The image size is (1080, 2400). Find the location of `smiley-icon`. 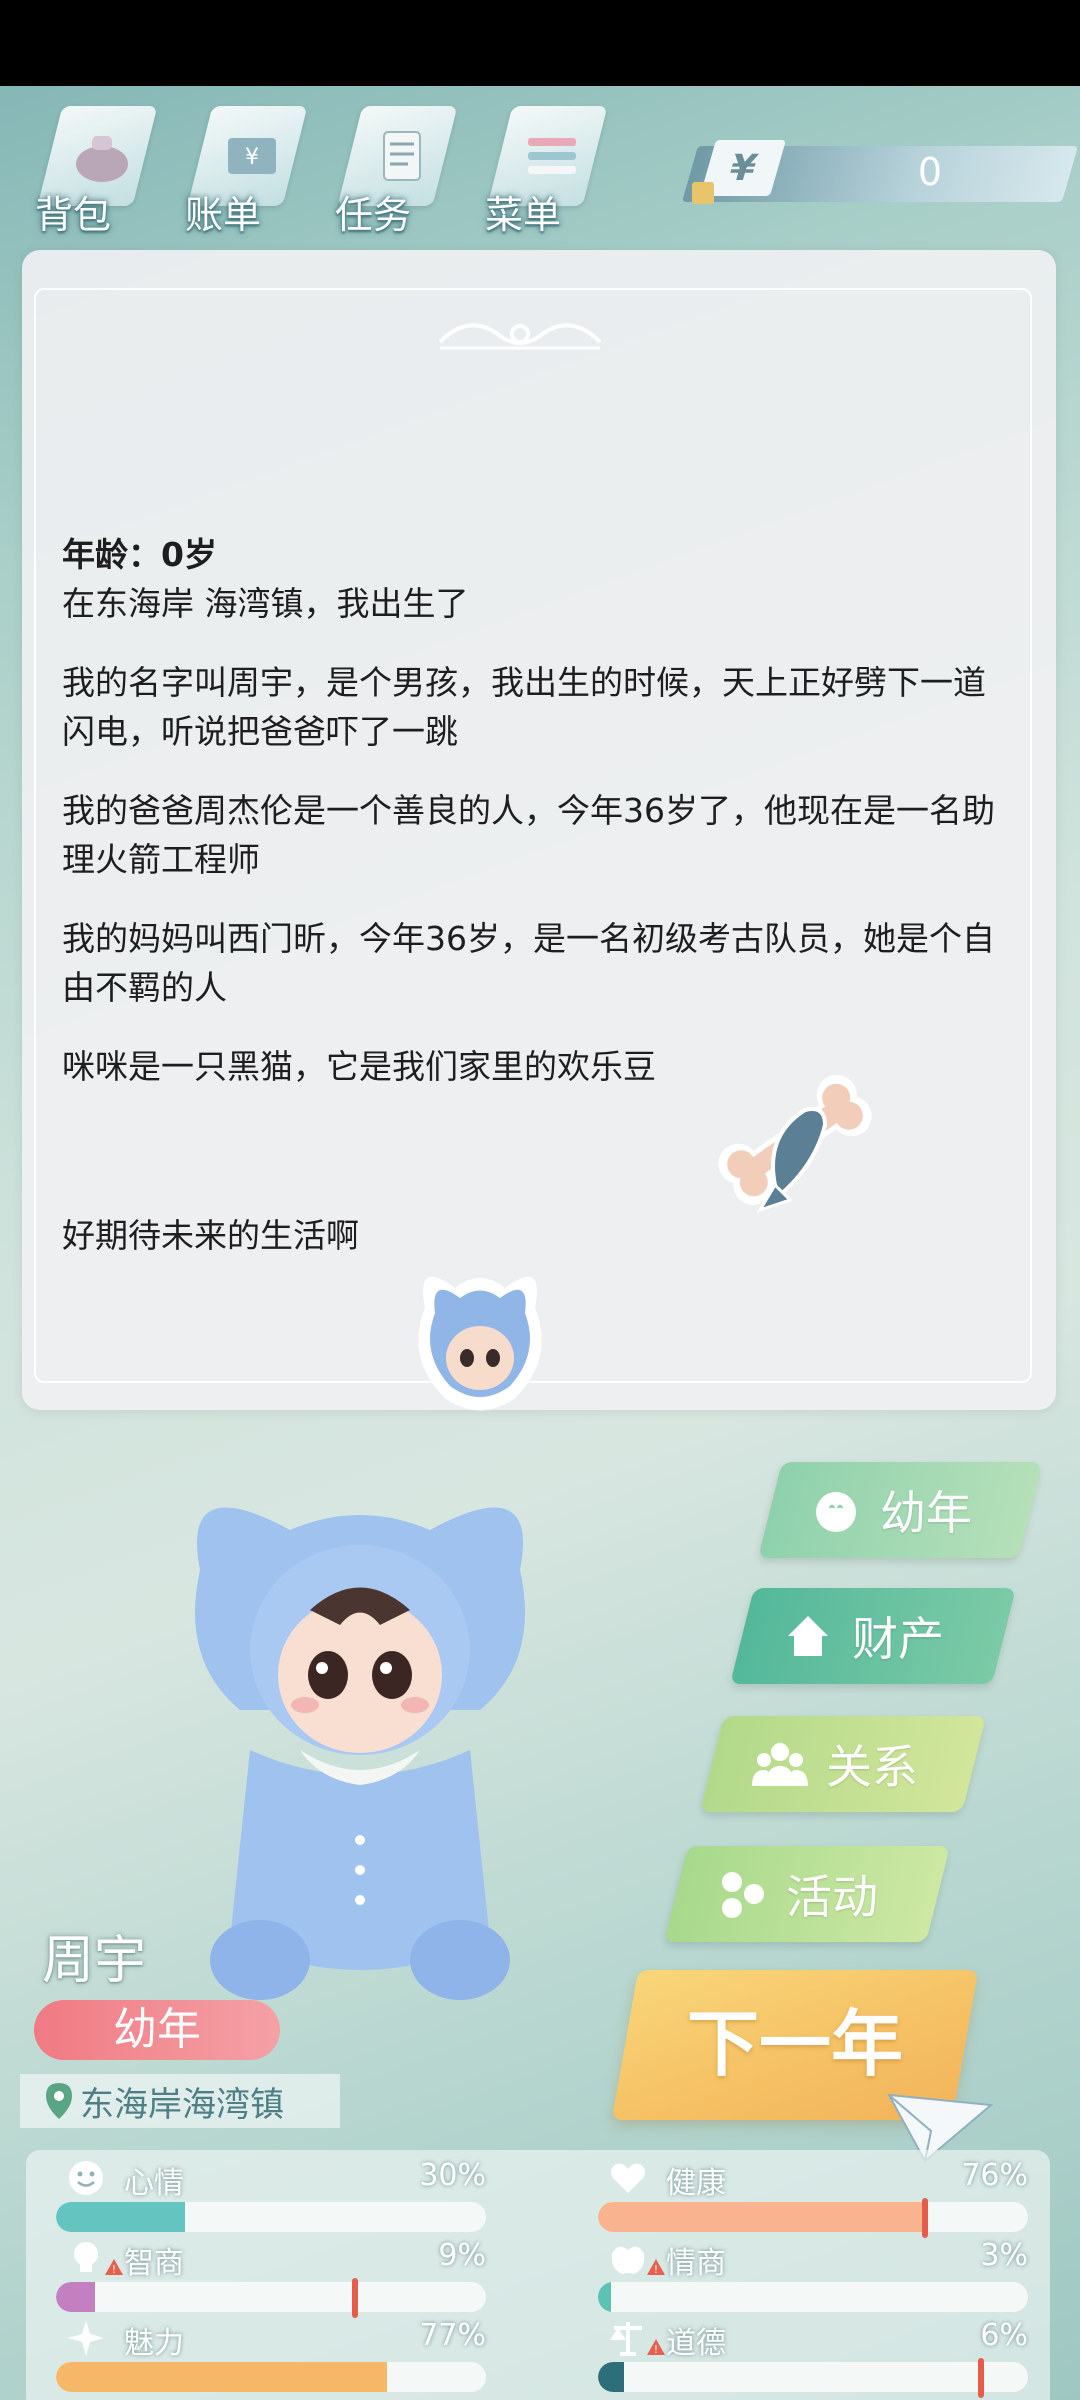

smiley-icon is located at coordinates (86, 2178).